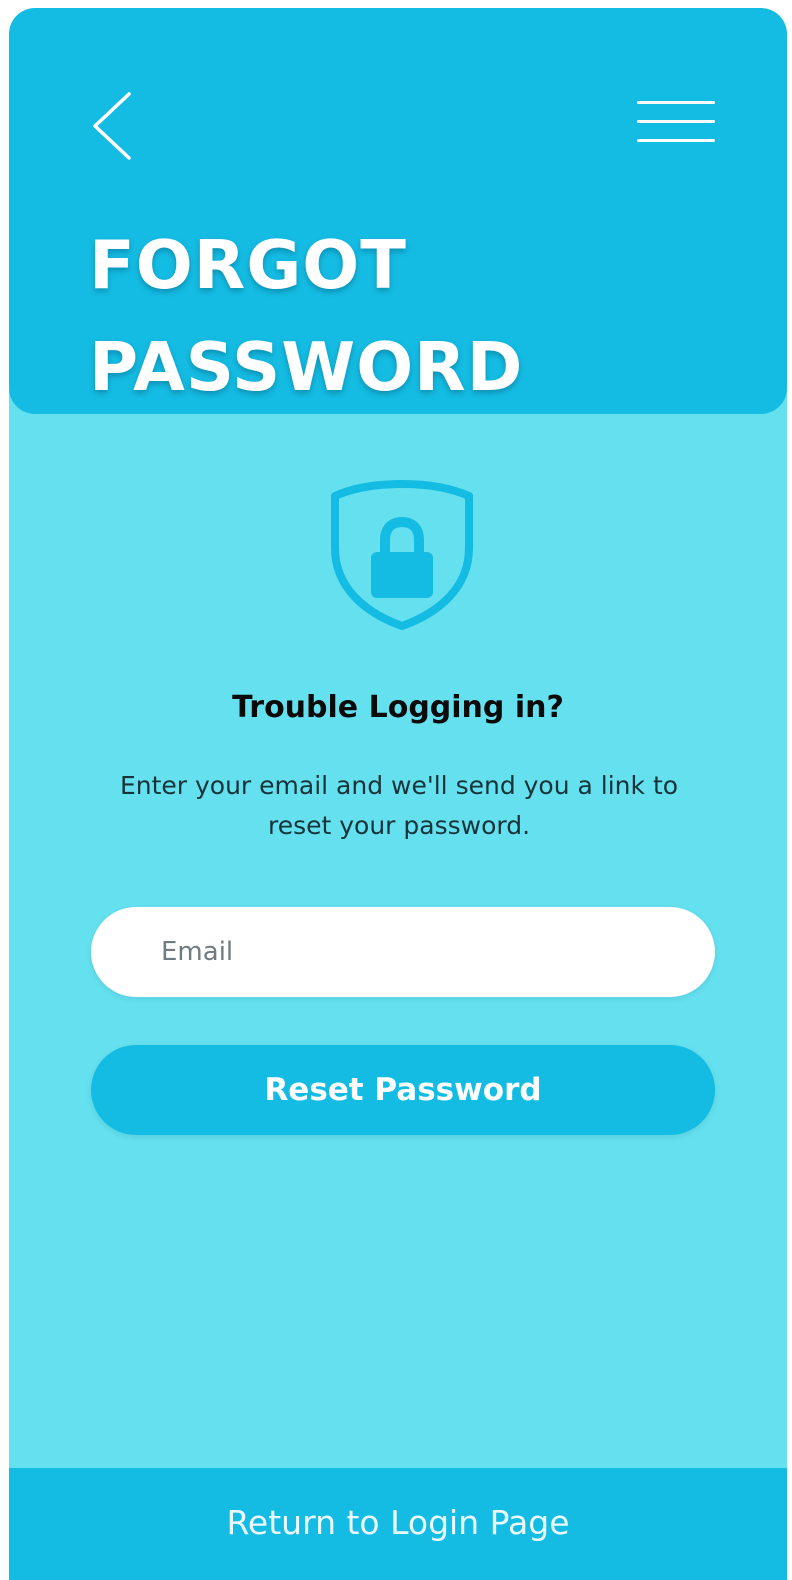  What do you see at coordinates (403, 952) in the screenshot?
I see `email-field` at bounding box center [403, 952].